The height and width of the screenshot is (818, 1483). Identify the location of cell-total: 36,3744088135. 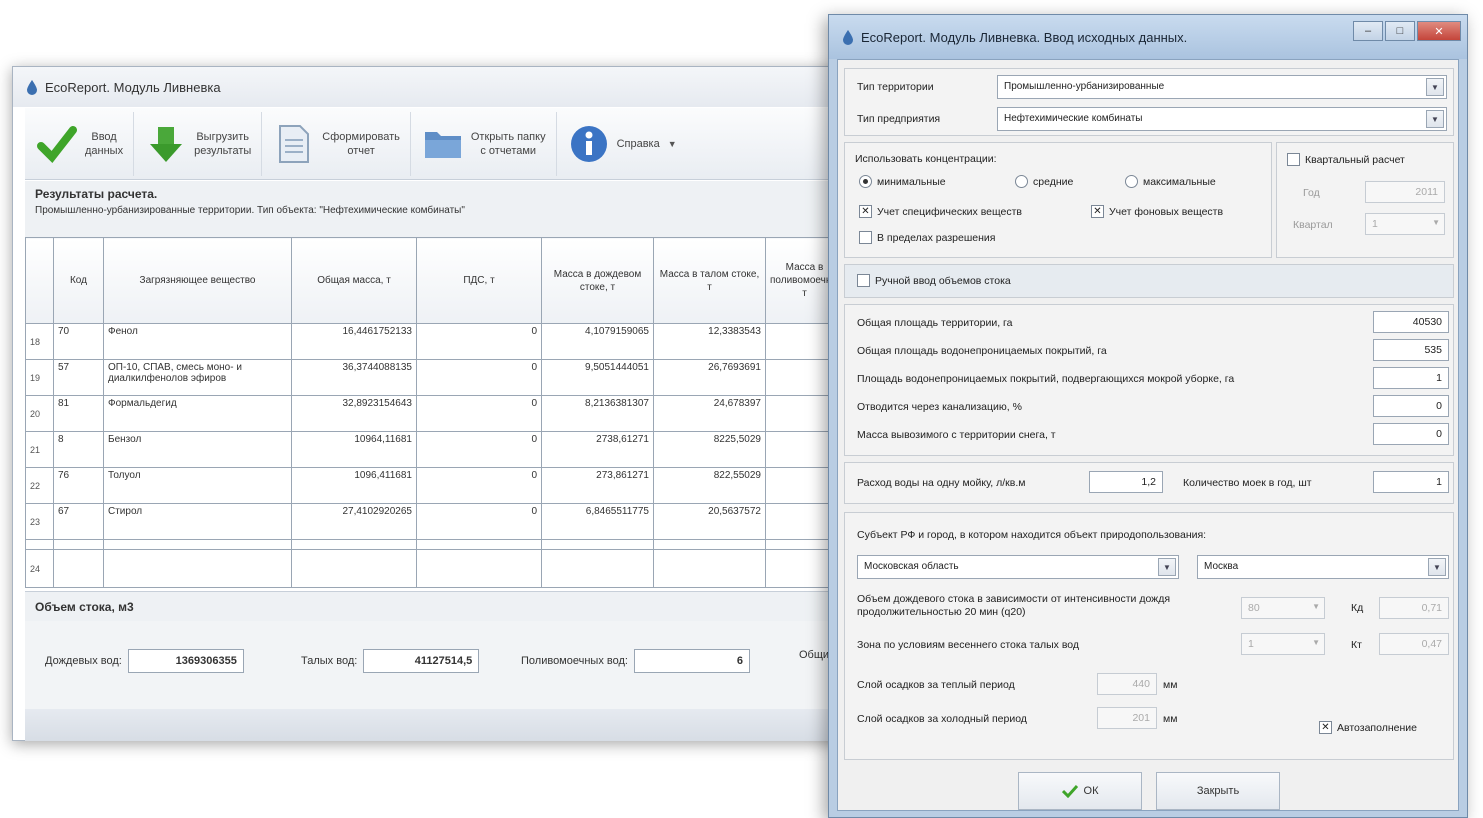
(354, 377).